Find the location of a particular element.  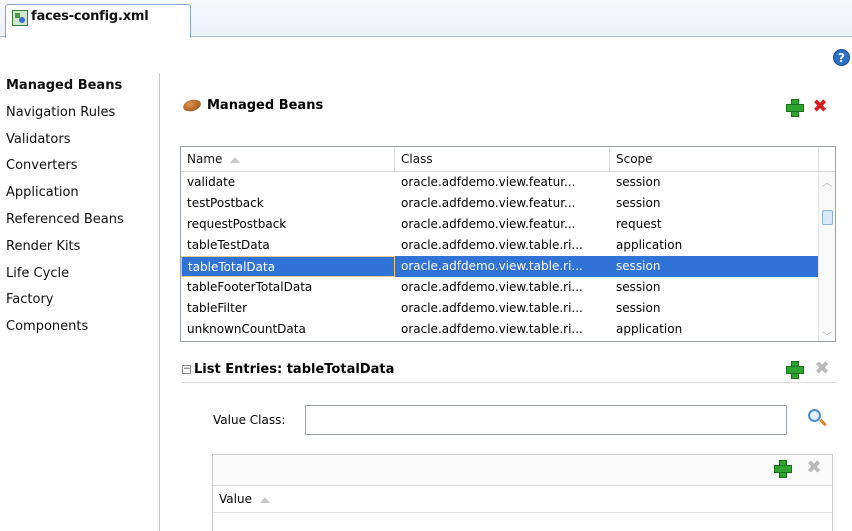

section-divider is located at coordinates (509, 382).